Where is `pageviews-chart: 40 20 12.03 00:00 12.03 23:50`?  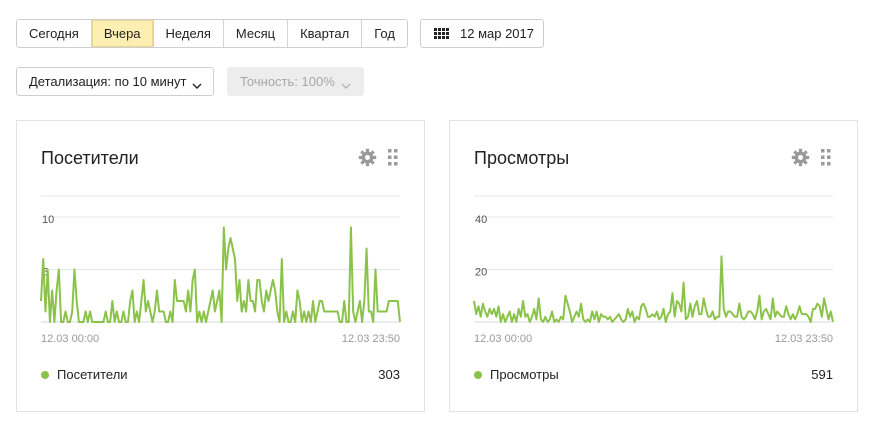 pageviews-chart: 40 20 12.03 00:00 12.03 23:50 is located at coordinates (653, 270).